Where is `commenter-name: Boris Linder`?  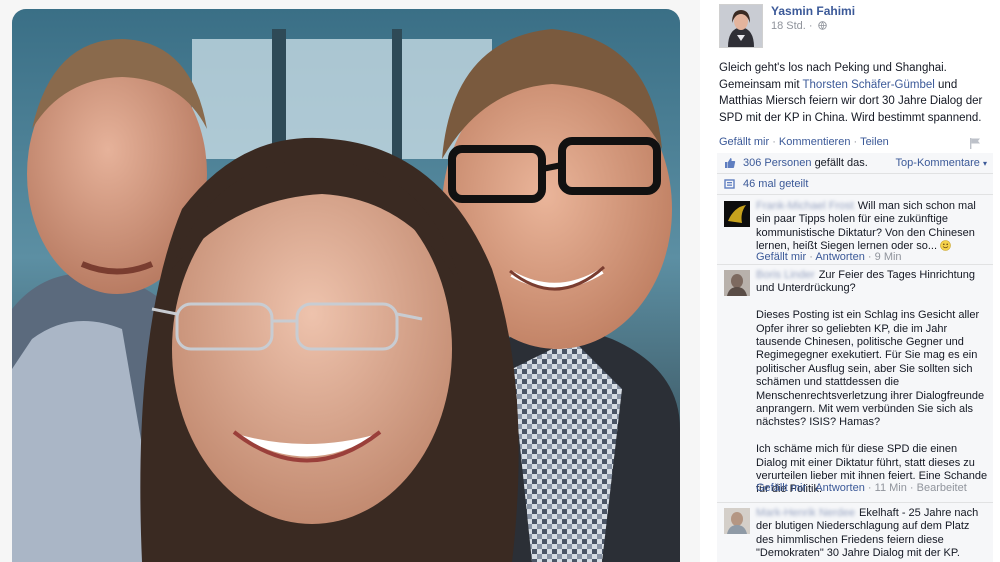 commenter-name: Boris Linder is located at coordinates (785, 275).